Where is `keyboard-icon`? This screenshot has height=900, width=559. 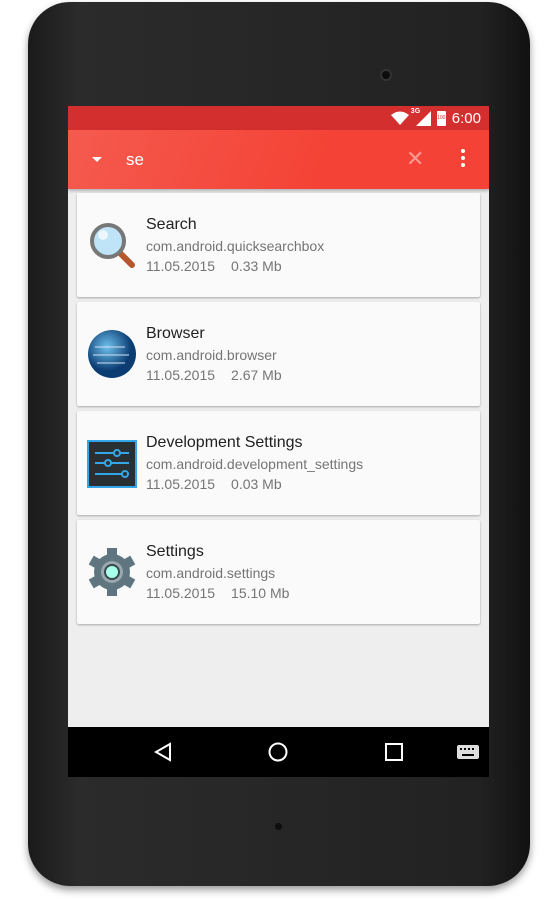
keyboard-icon is located at coordinates (468, 752).